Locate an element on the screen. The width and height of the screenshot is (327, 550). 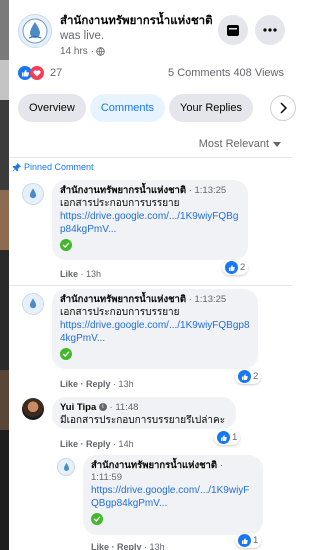
comment-actions: Like · Reply · 14h is located at coordinates (97, 444).